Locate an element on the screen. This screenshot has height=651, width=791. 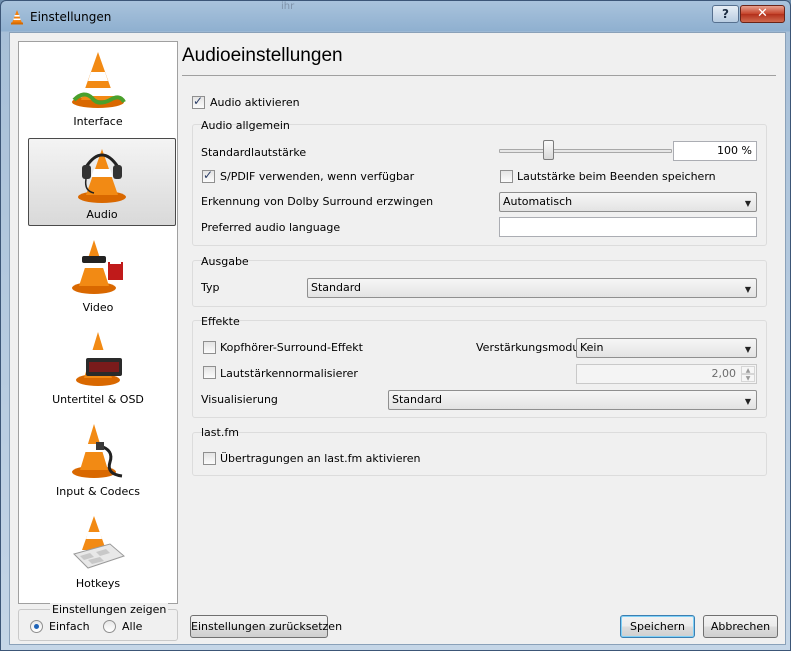
sidebar-item-label: Video is located at coordinates (98, 307).